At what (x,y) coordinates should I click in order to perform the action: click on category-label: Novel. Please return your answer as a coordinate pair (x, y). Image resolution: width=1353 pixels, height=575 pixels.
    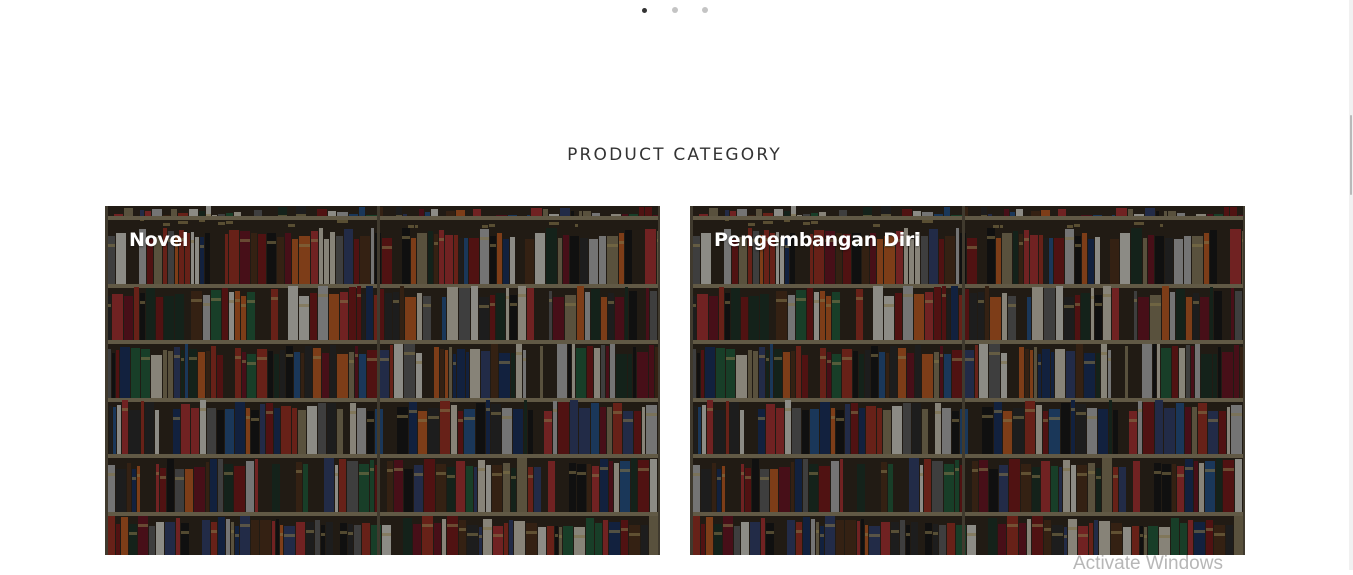
    Looking at the image, I should click on (159, 240).